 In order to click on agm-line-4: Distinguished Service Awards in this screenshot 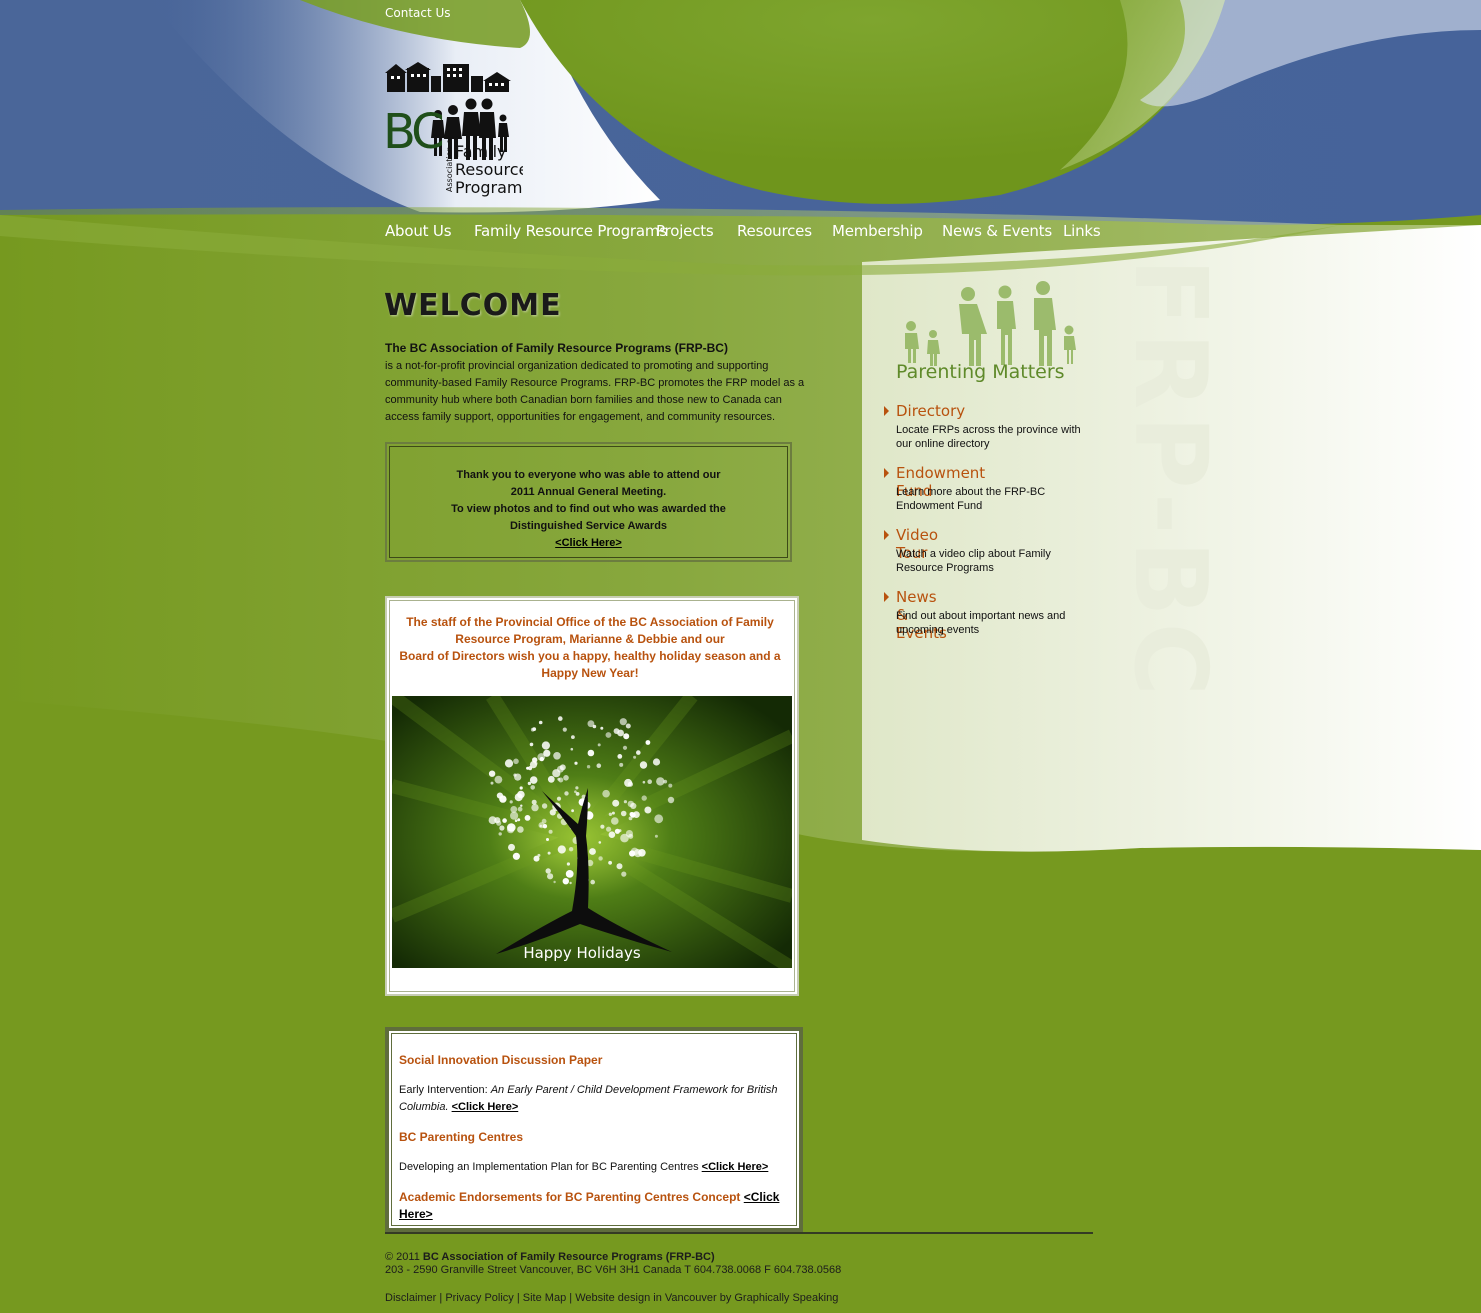, I will do `click(588, 526)`.